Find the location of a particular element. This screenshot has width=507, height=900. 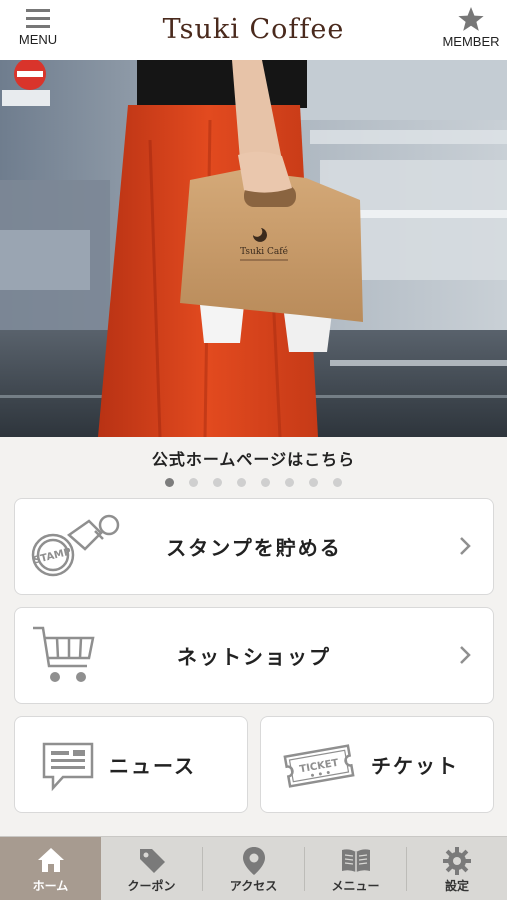

ticket-card-button: TICKET チケット is located at coordinates (377, 764).